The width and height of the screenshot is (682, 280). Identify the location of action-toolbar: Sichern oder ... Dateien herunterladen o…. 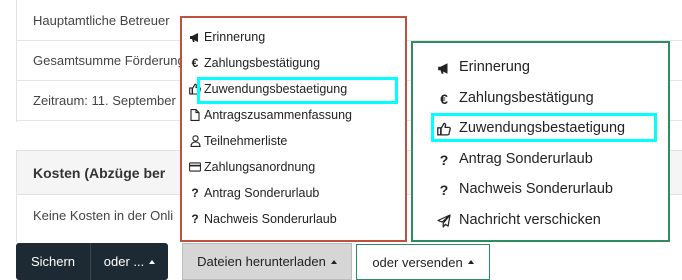
(341, 261).